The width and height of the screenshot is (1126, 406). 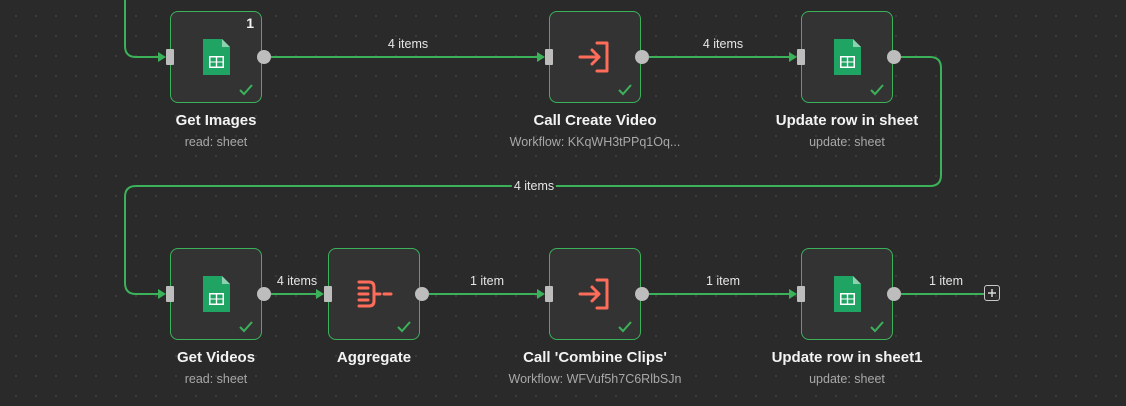 I want to click on node-title: Get Images, so click(x=216, y=120).